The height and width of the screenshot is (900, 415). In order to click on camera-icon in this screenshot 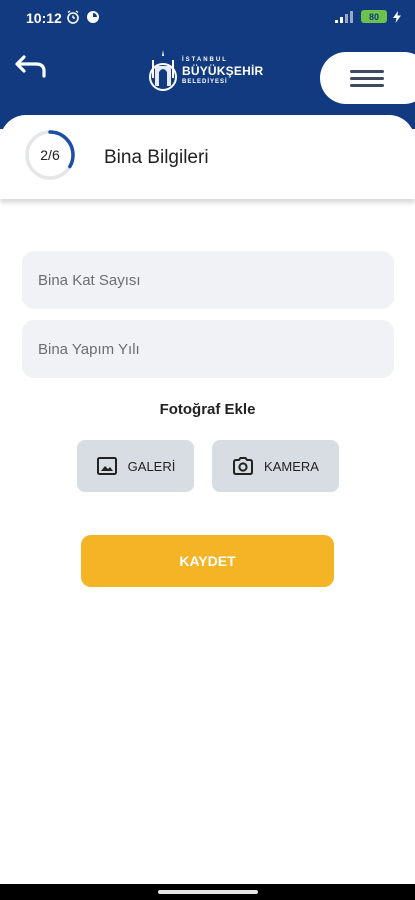, I will do `click(243, 466)`.